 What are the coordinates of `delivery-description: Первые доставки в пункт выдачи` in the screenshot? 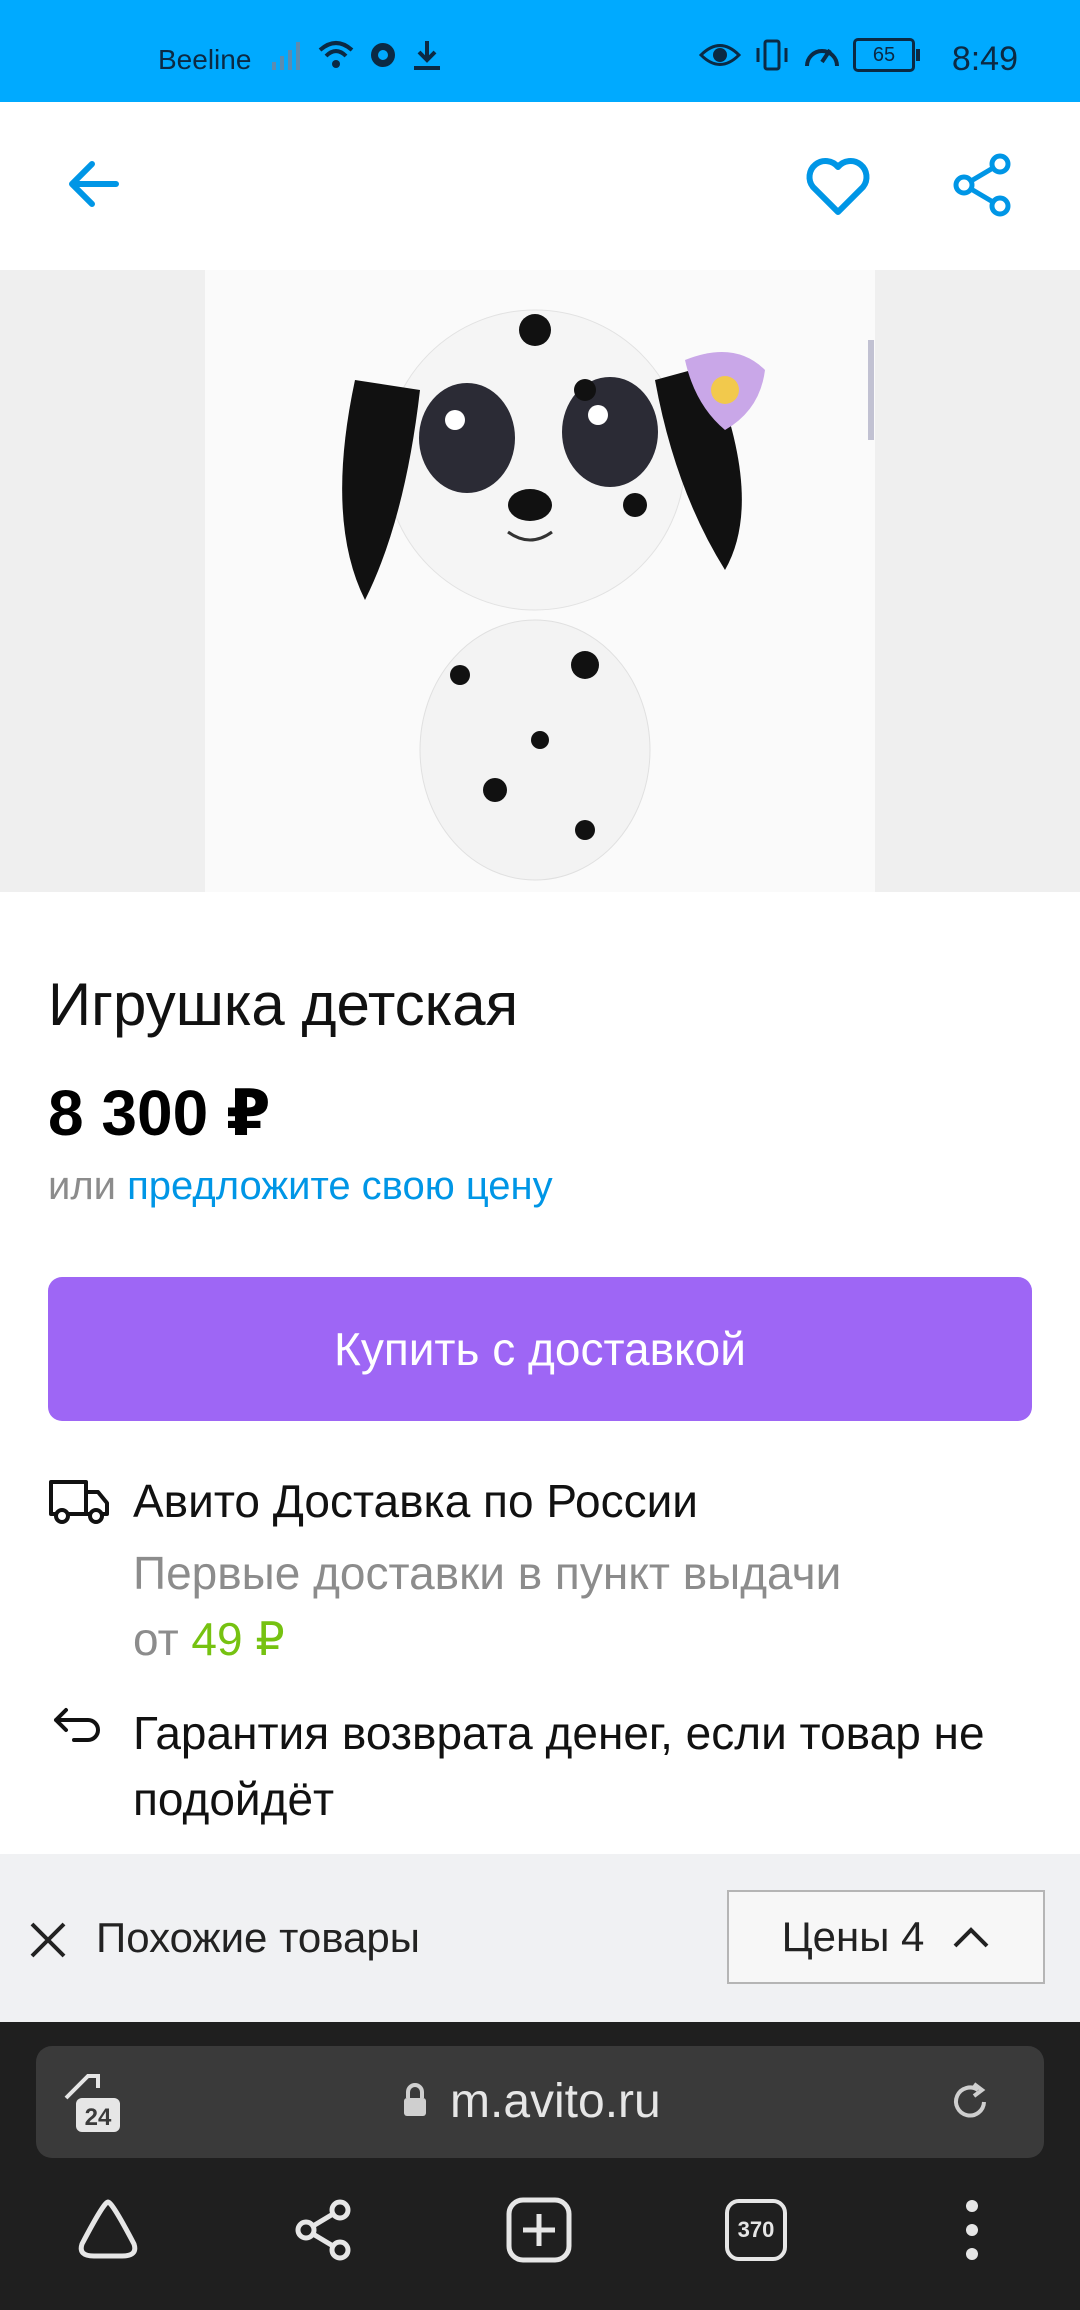 It's located at (487, 1573).